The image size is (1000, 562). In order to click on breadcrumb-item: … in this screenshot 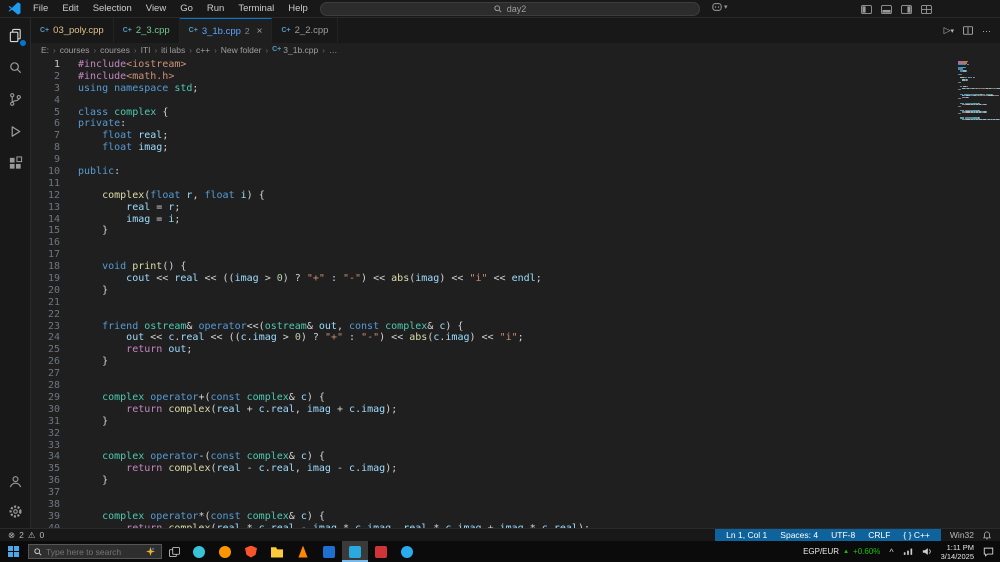, I will do `click(333, 50)`.